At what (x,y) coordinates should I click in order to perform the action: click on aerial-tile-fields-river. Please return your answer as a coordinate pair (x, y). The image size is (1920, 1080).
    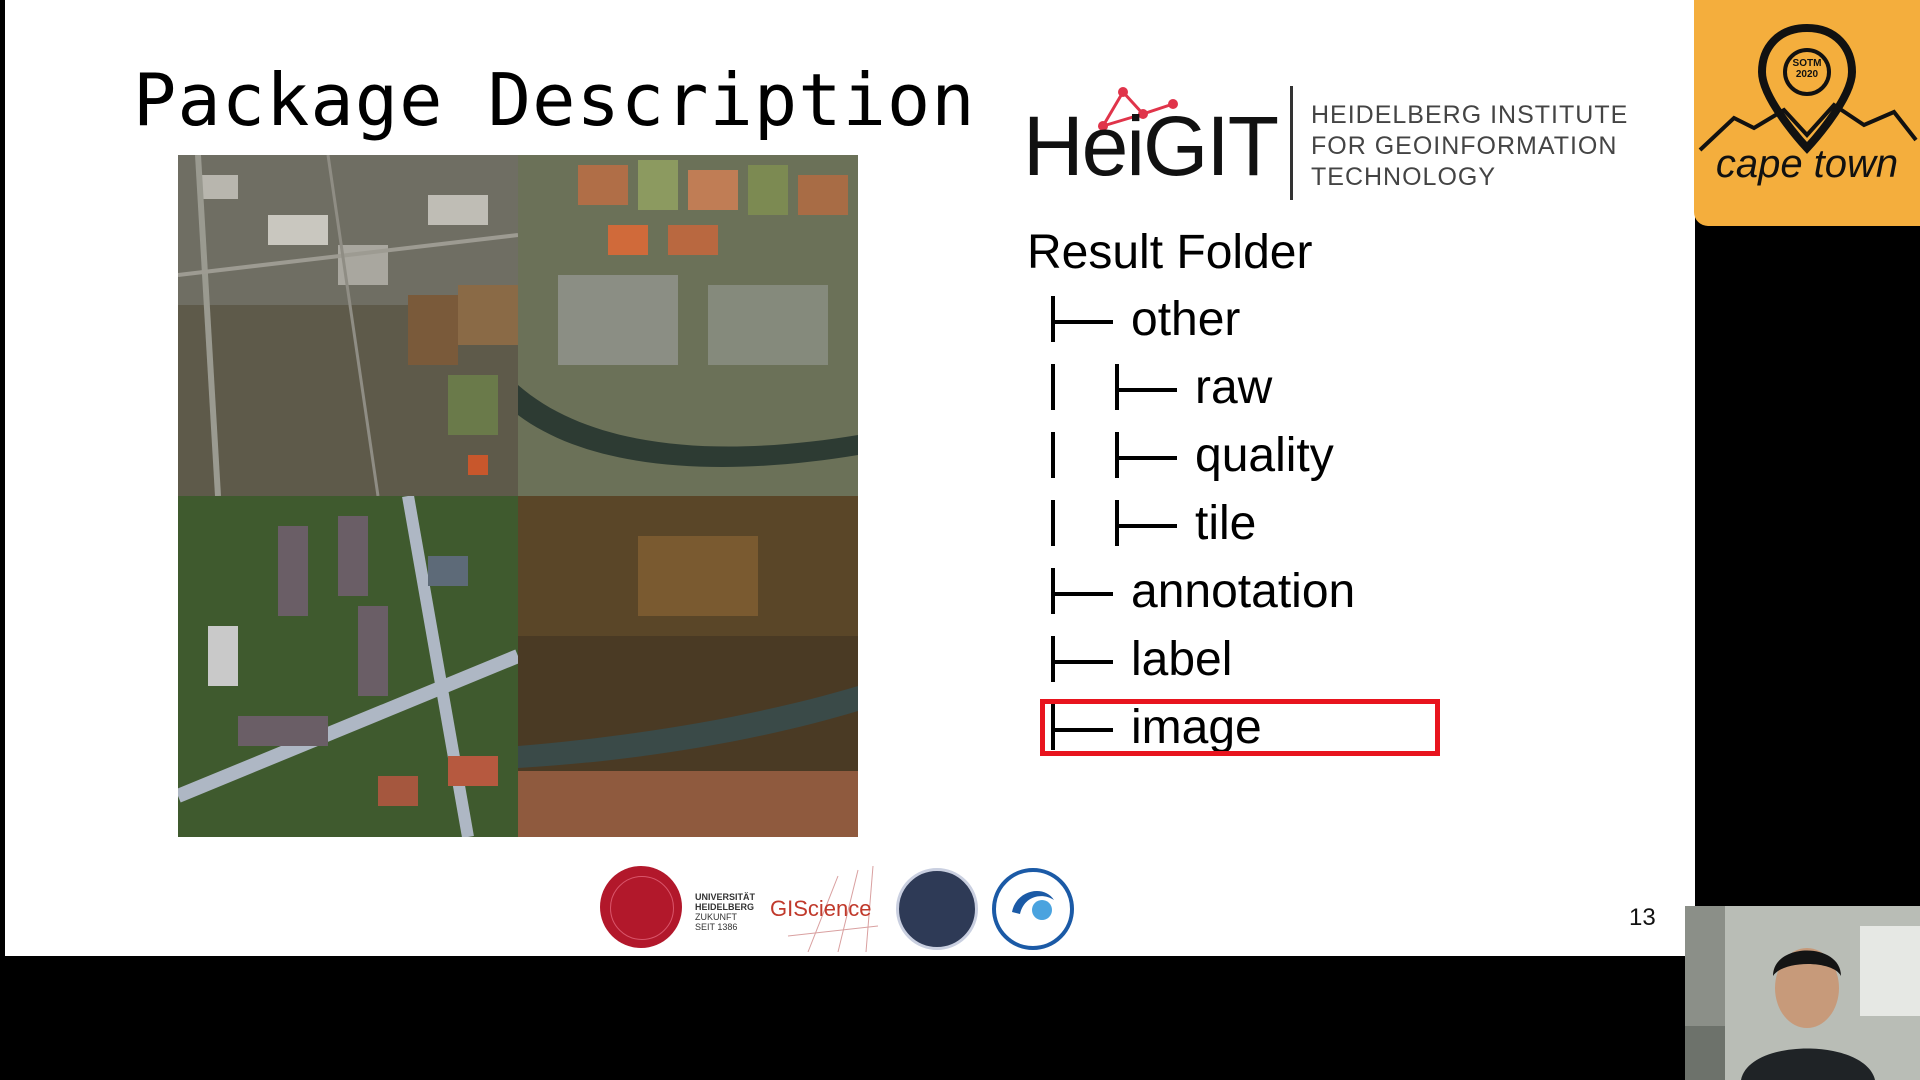
    Looking at the image, I should click on (688, 325).